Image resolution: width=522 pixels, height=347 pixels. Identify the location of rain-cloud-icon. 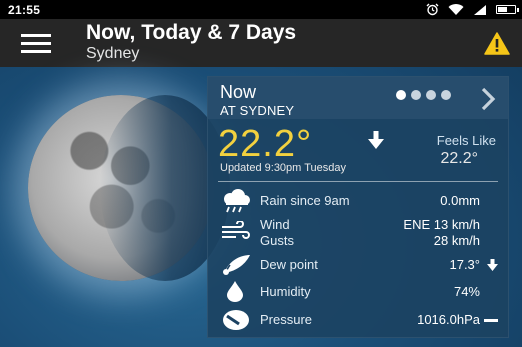
(237, 201).